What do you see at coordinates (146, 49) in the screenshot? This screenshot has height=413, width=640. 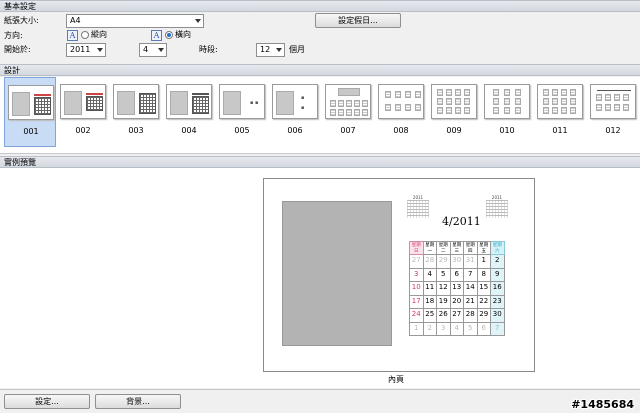 I see `start-month-value: 4` at bounding box center [146, 49].